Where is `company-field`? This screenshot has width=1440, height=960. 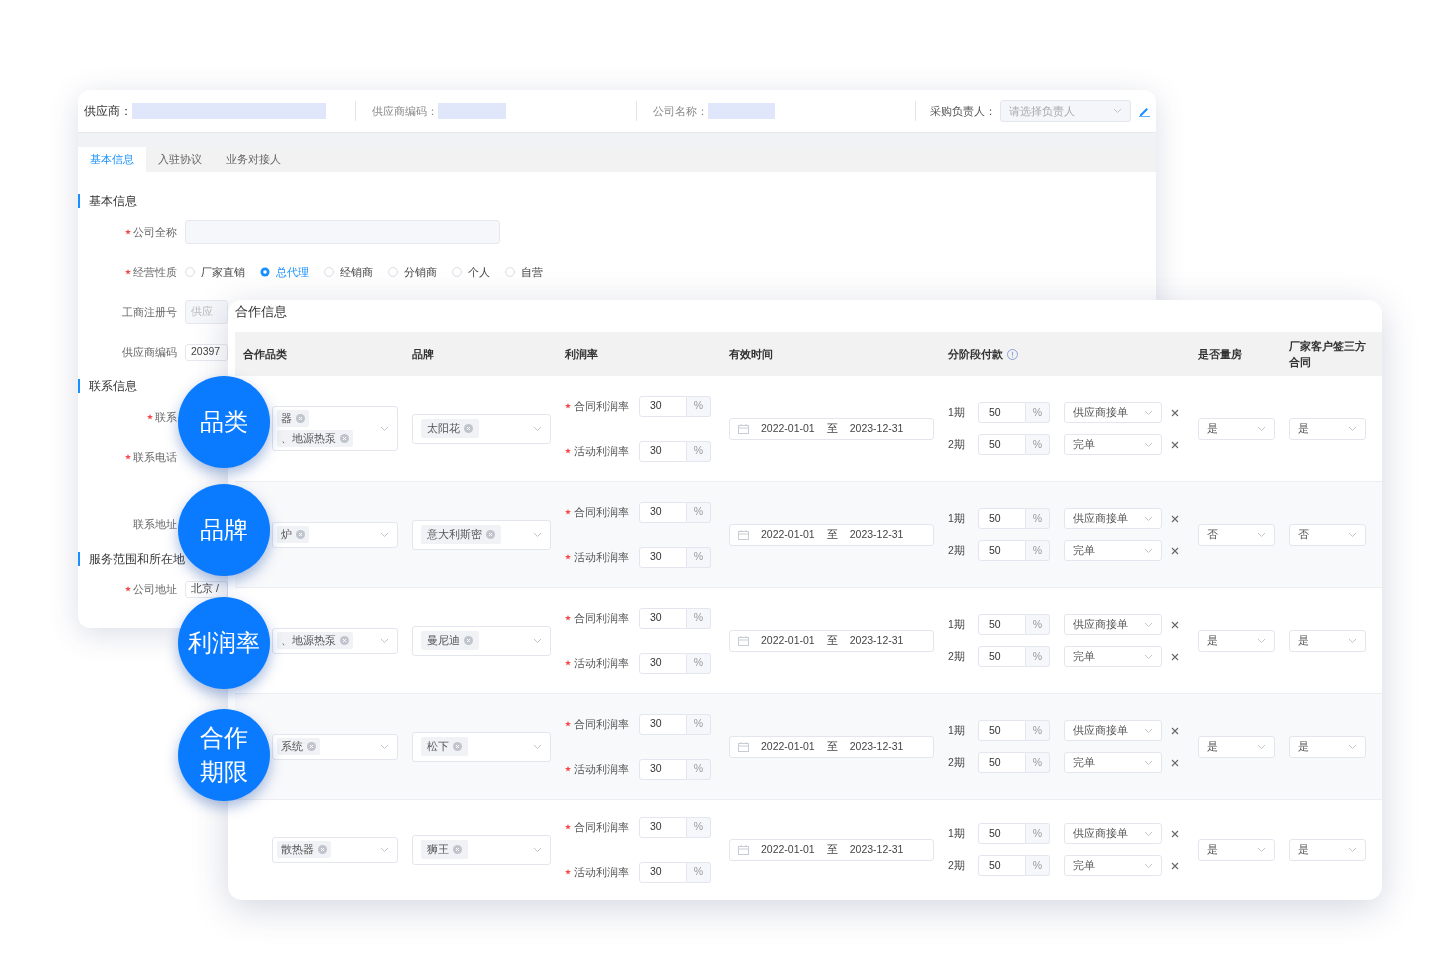
company-field is located at coordinates (741, 111).